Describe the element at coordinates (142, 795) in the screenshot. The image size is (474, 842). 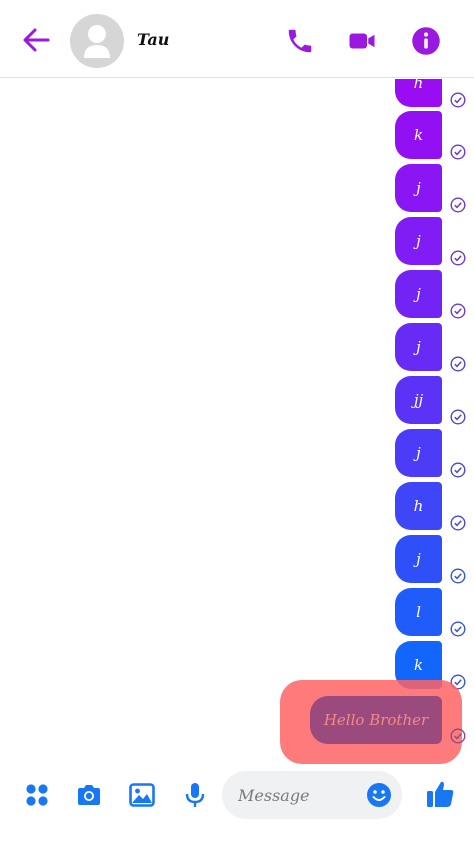
I see `gallery-icon` at that location.